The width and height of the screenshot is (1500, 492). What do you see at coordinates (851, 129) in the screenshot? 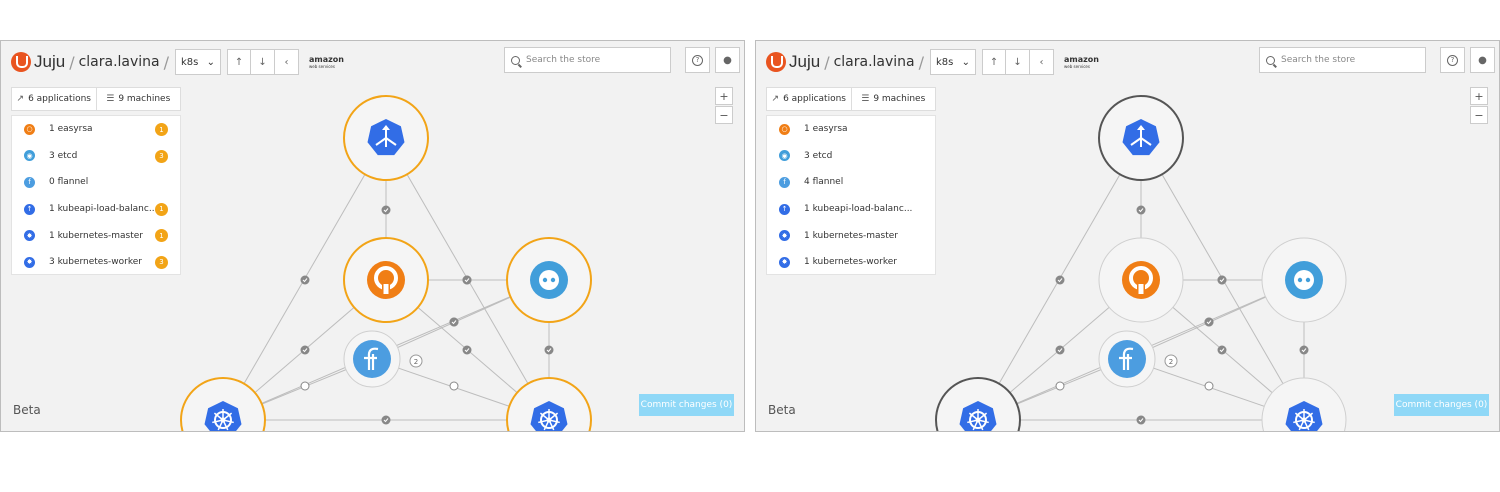
I see `application-list-item: ○ 1 easyrsa` at bounding box center [851, 129].